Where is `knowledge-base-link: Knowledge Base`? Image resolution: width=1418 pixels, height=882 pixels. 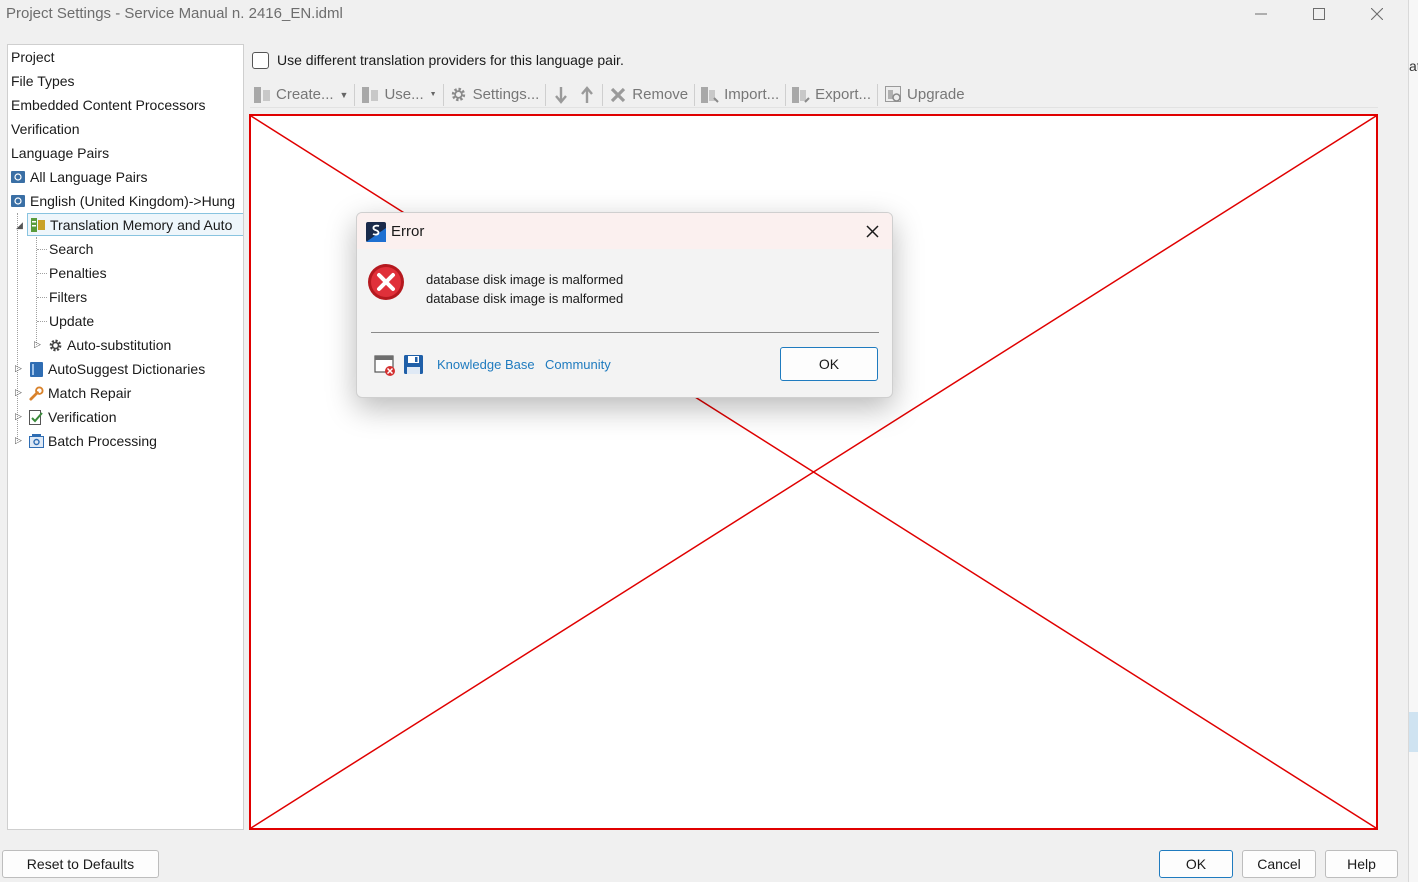
knowledge-base-link: Knowledge Base is located at coordinates (486, 364).